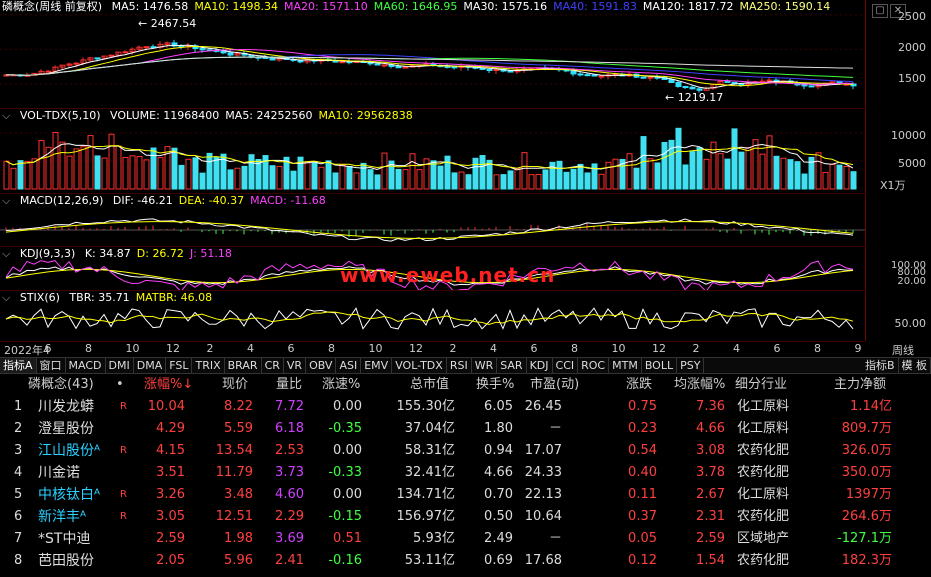  I want to click on cell-net: 1397万, so click(868, 494).